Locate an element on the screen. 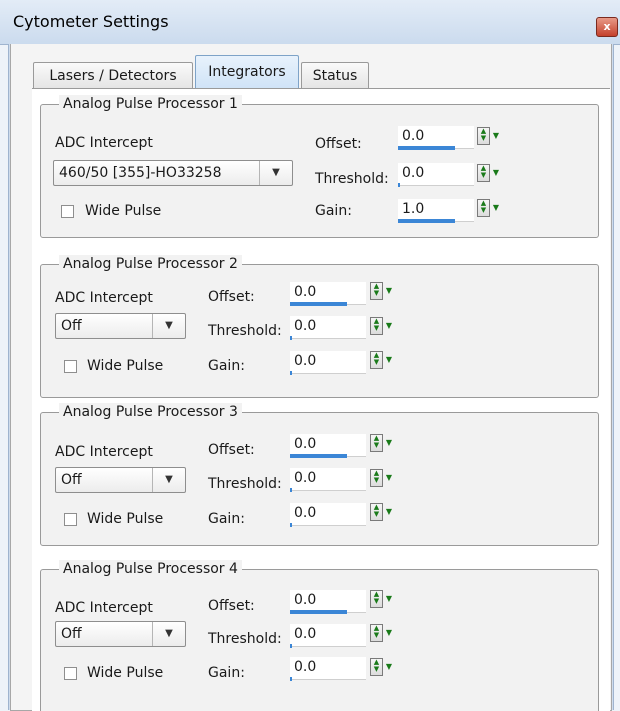 This screenshot has height=711, width=620. close-icon: x is located at coordinates (607, 26).